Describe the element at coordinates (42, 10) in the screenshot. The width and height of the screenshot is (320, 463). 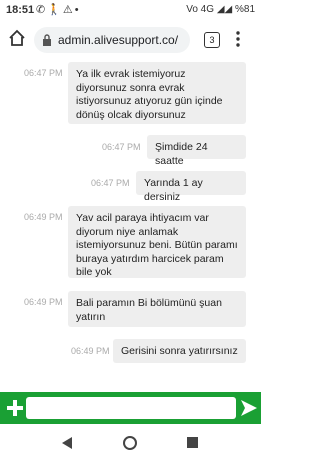
I see `whatsapp-icon: ✆` at that location.